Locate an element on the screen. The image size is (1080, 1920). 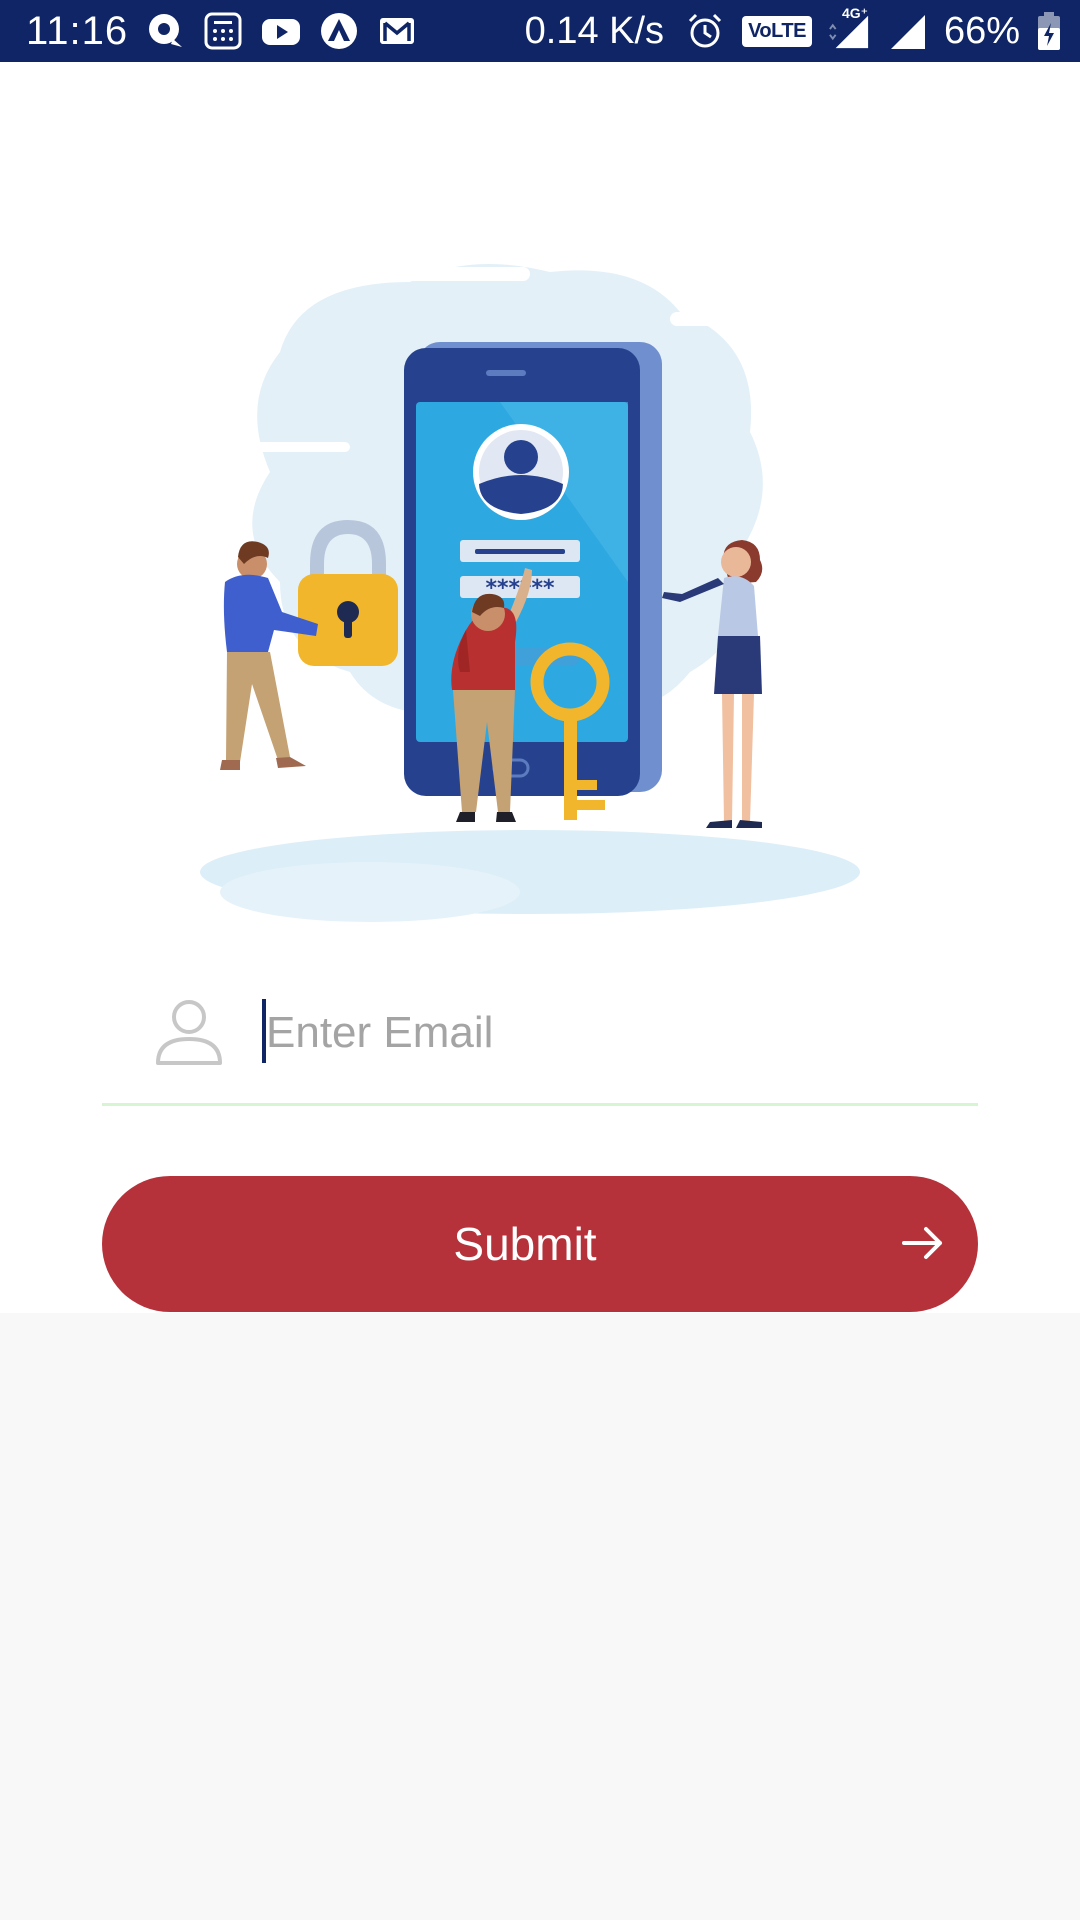
youtube-icon is located at coordinates (281, 31).